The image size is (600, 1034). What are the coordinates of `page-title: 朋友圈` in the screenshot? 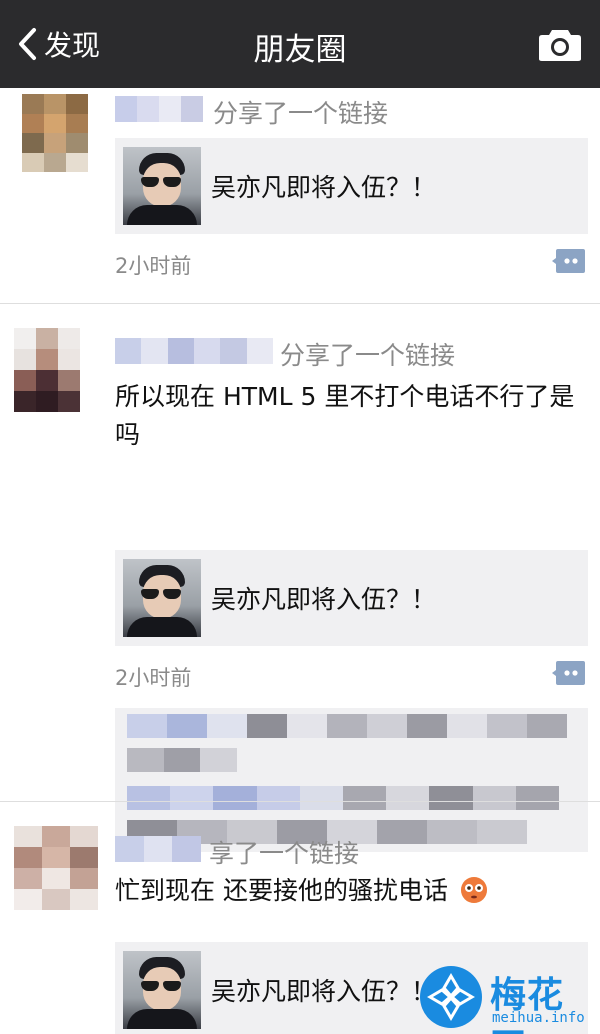 It's located at (300, 50).